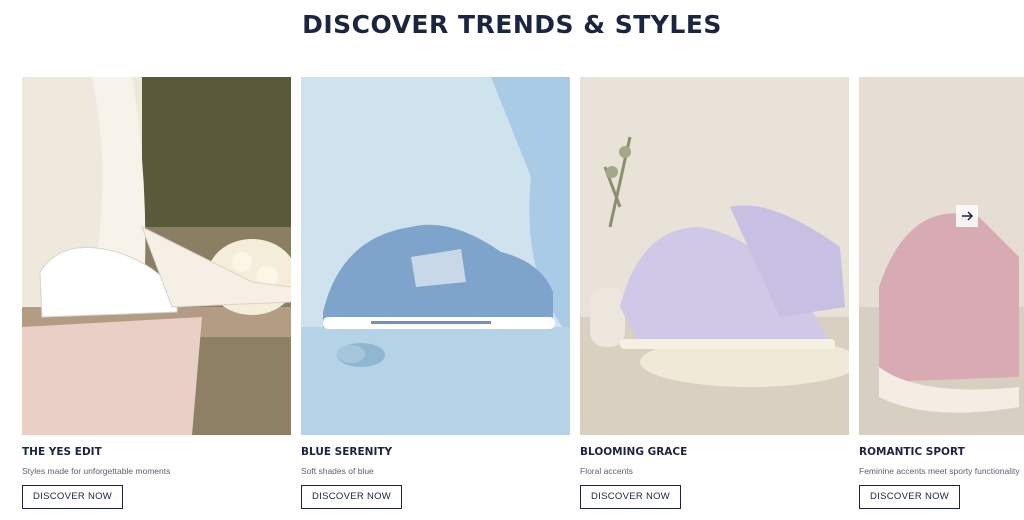 This screenshot has height=520, width=1024. What do you see at coordinates (941, 256) in the screenshot?
I see `card-image` at bounding box center [941, 256].